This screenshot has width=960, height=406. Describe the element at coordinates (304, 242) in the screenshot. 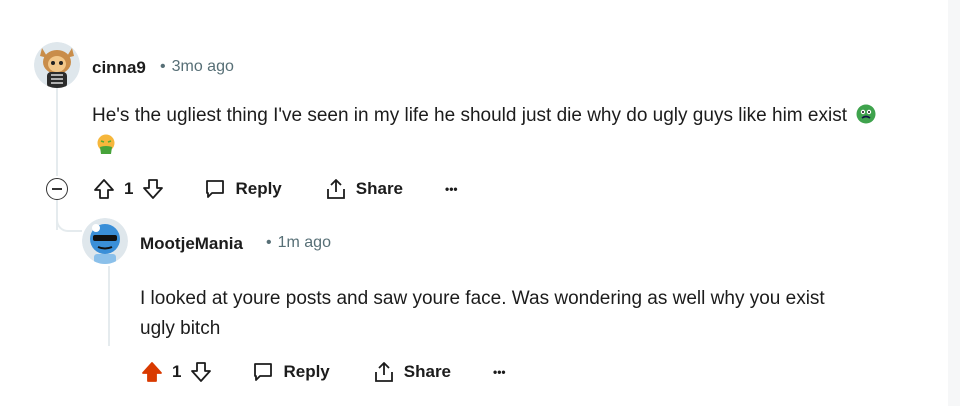

I see `comment-timestamp: 1m ago` at that location.